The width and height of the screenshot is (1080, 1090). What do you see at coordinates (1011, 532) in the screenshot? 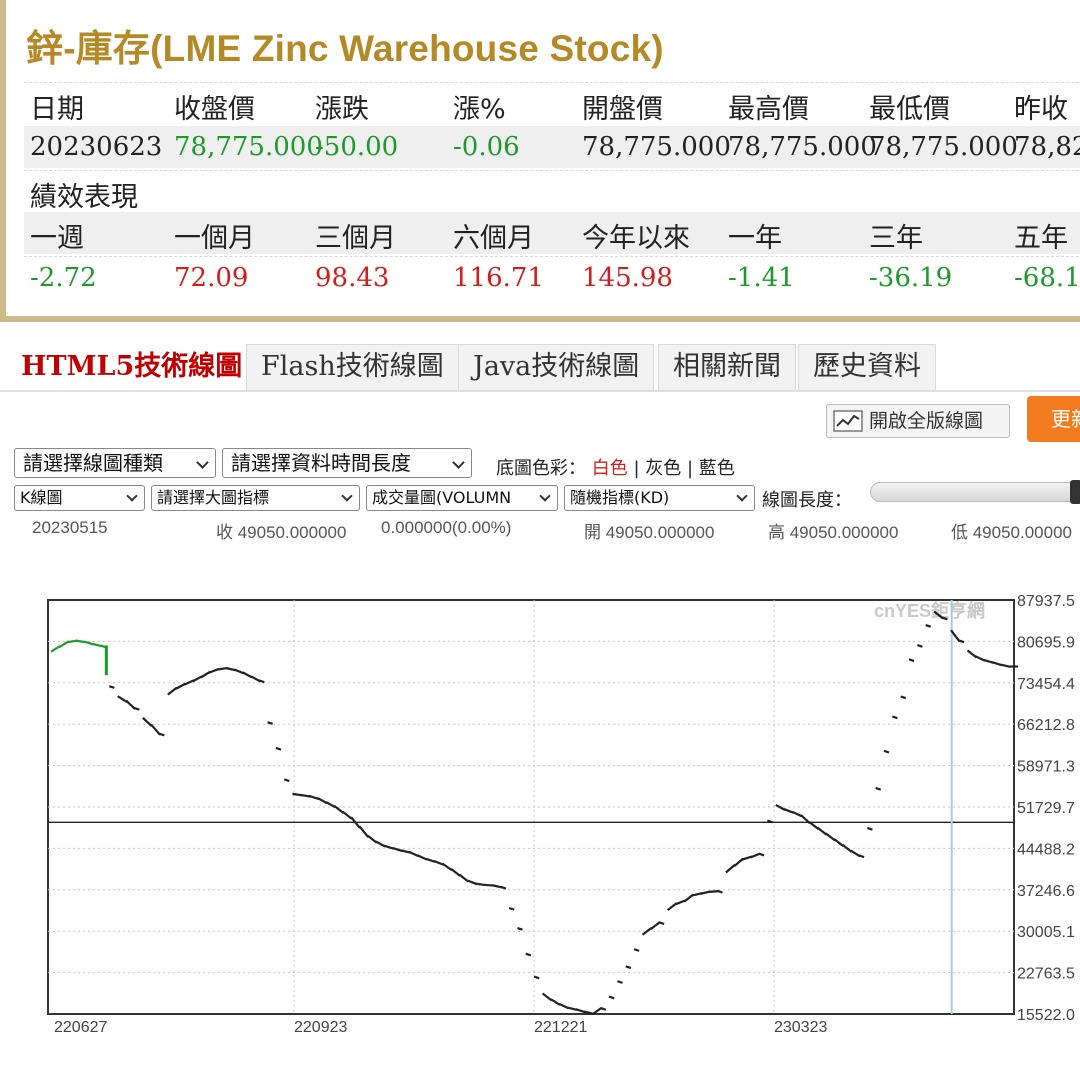
I see `info-low: 低 49050.00000` at bounding box center [1011, 532].